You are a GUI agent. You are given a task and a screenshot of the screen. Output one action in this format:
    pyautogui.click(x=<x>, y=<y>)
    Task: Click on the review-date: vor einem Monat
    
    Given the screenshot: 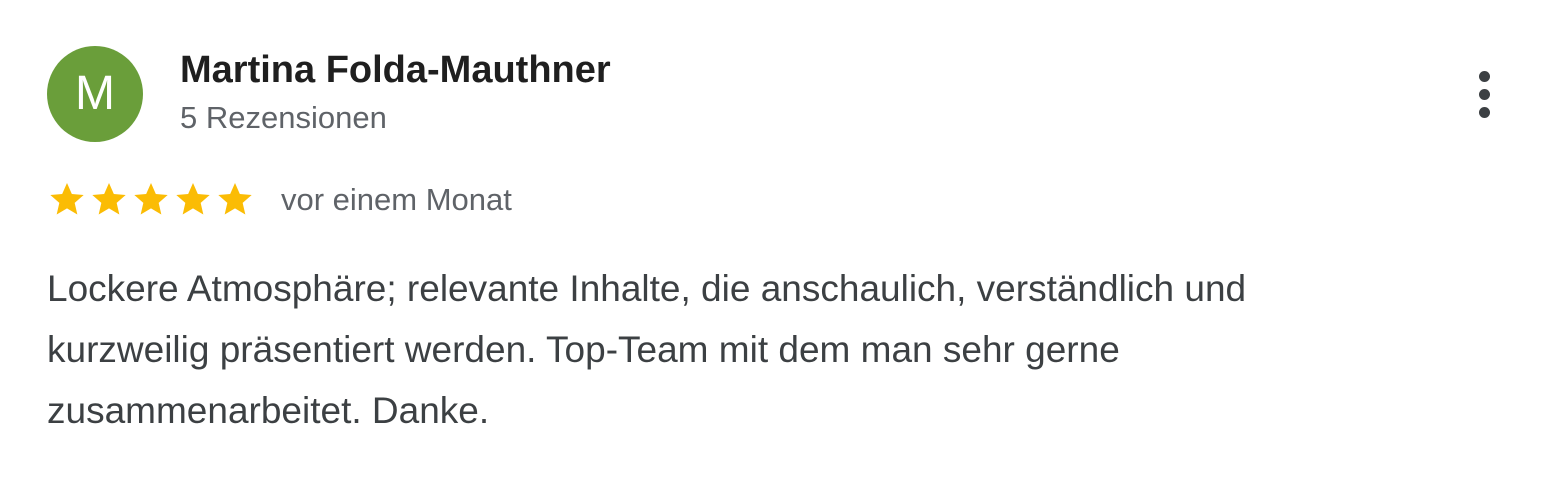 What is the action you would take?
    pyautogui.click(x=396, y=199)
    